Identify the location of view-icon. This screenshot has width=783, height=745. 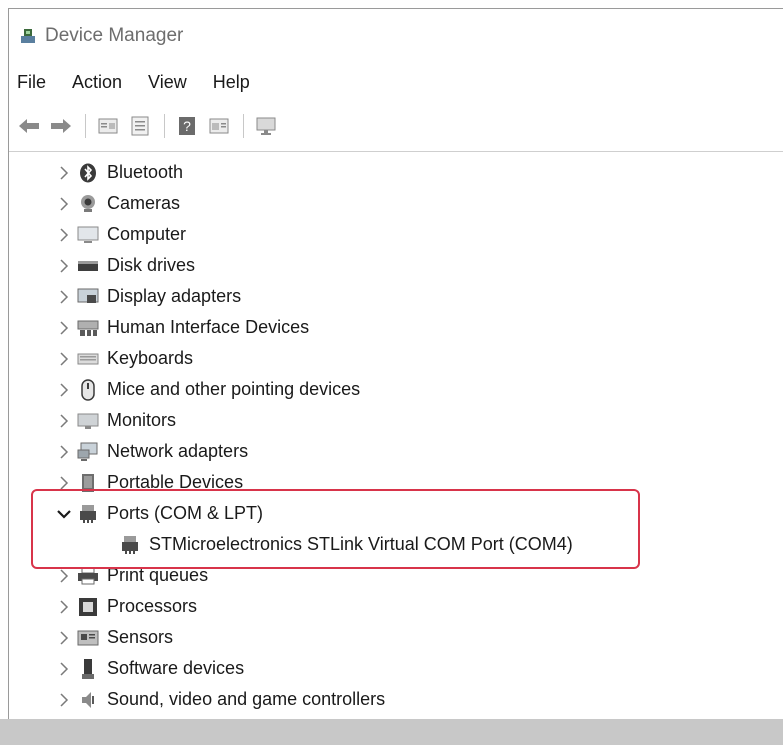
(219, 126).